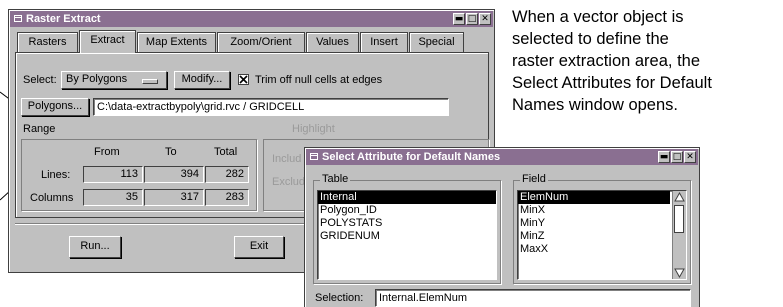 This screenshot has height=307, width=783. What do you see at coordinates (226, 152) in the screenshot?
I see `range-header-total: Total` at bounding box center [226, 152].